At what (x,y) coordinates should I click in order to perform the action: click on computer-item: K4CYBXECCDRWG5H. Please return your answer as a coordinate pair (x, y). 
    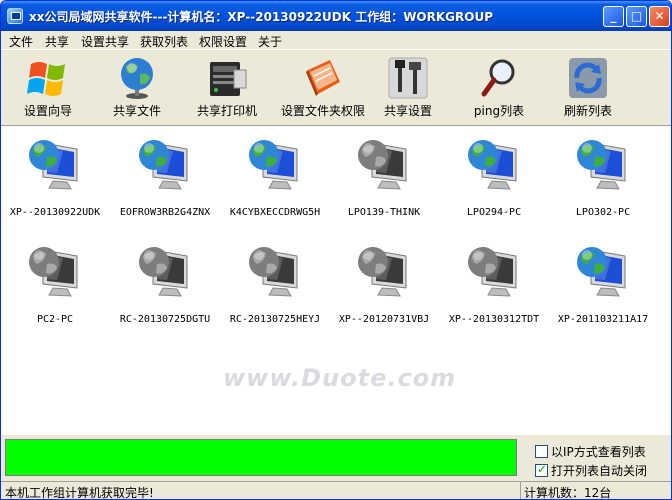
    Looking at the image, I should click on (275, 181).